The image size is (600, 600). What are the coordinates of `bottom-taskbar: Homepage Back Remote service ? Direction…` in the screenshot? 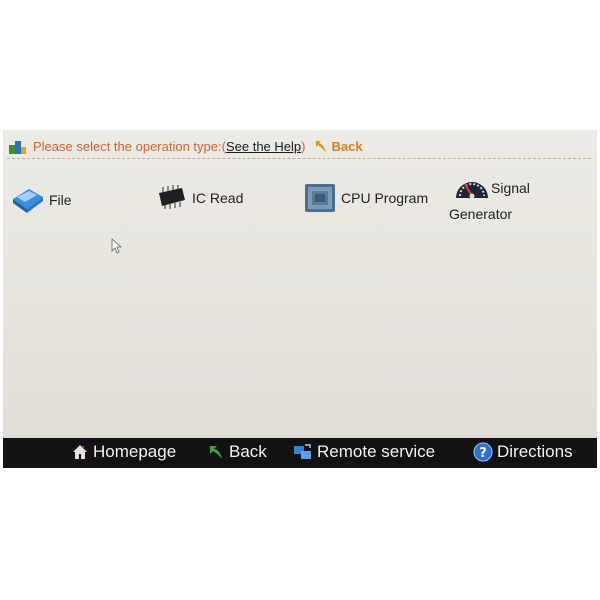 It's located at (300, 453).